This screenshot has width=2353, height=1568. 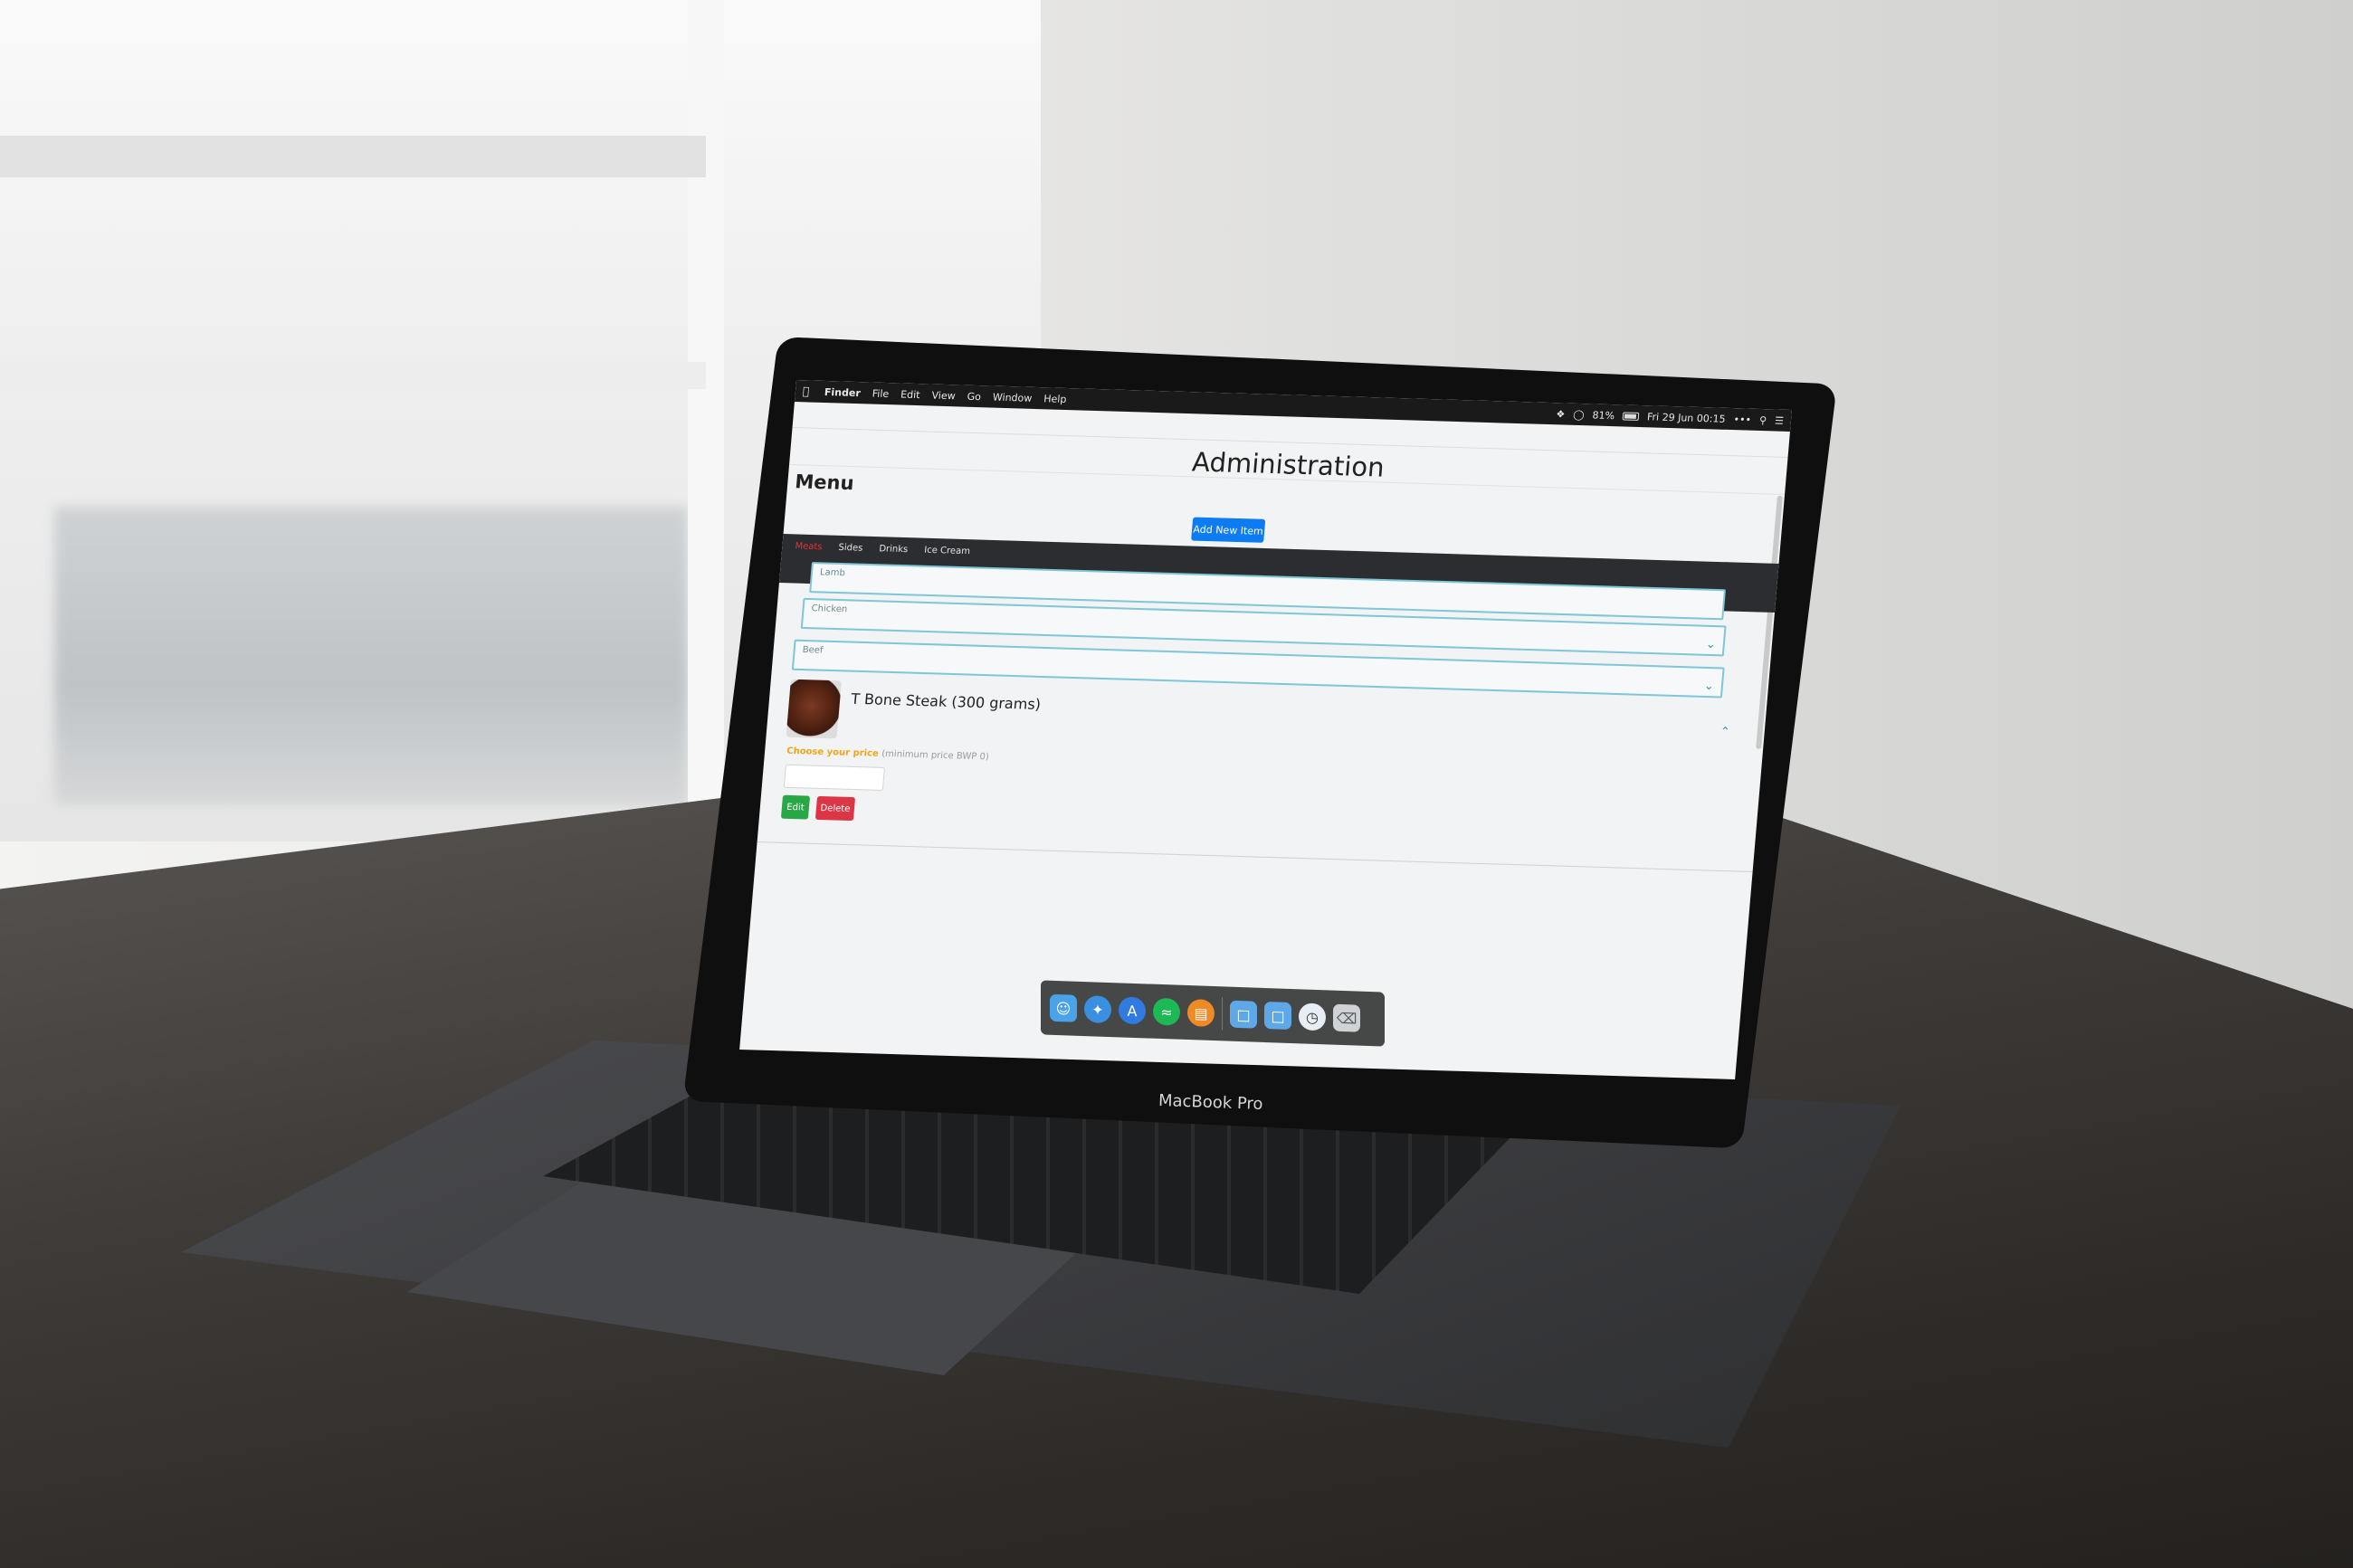 What do you see at coordinates (1055, 399) in the screenshot?
I see `menu-help: Help` at bounding box center [1055, 399].